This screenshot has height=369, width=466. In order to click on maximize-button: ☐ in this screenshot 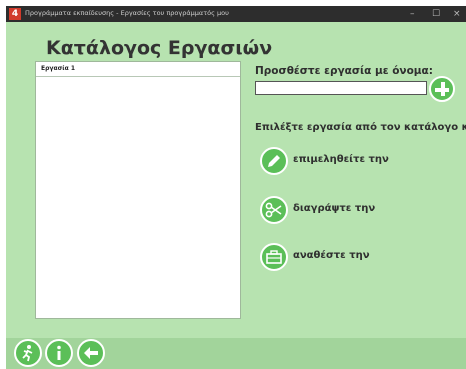, I will do `click(436, 14)`.